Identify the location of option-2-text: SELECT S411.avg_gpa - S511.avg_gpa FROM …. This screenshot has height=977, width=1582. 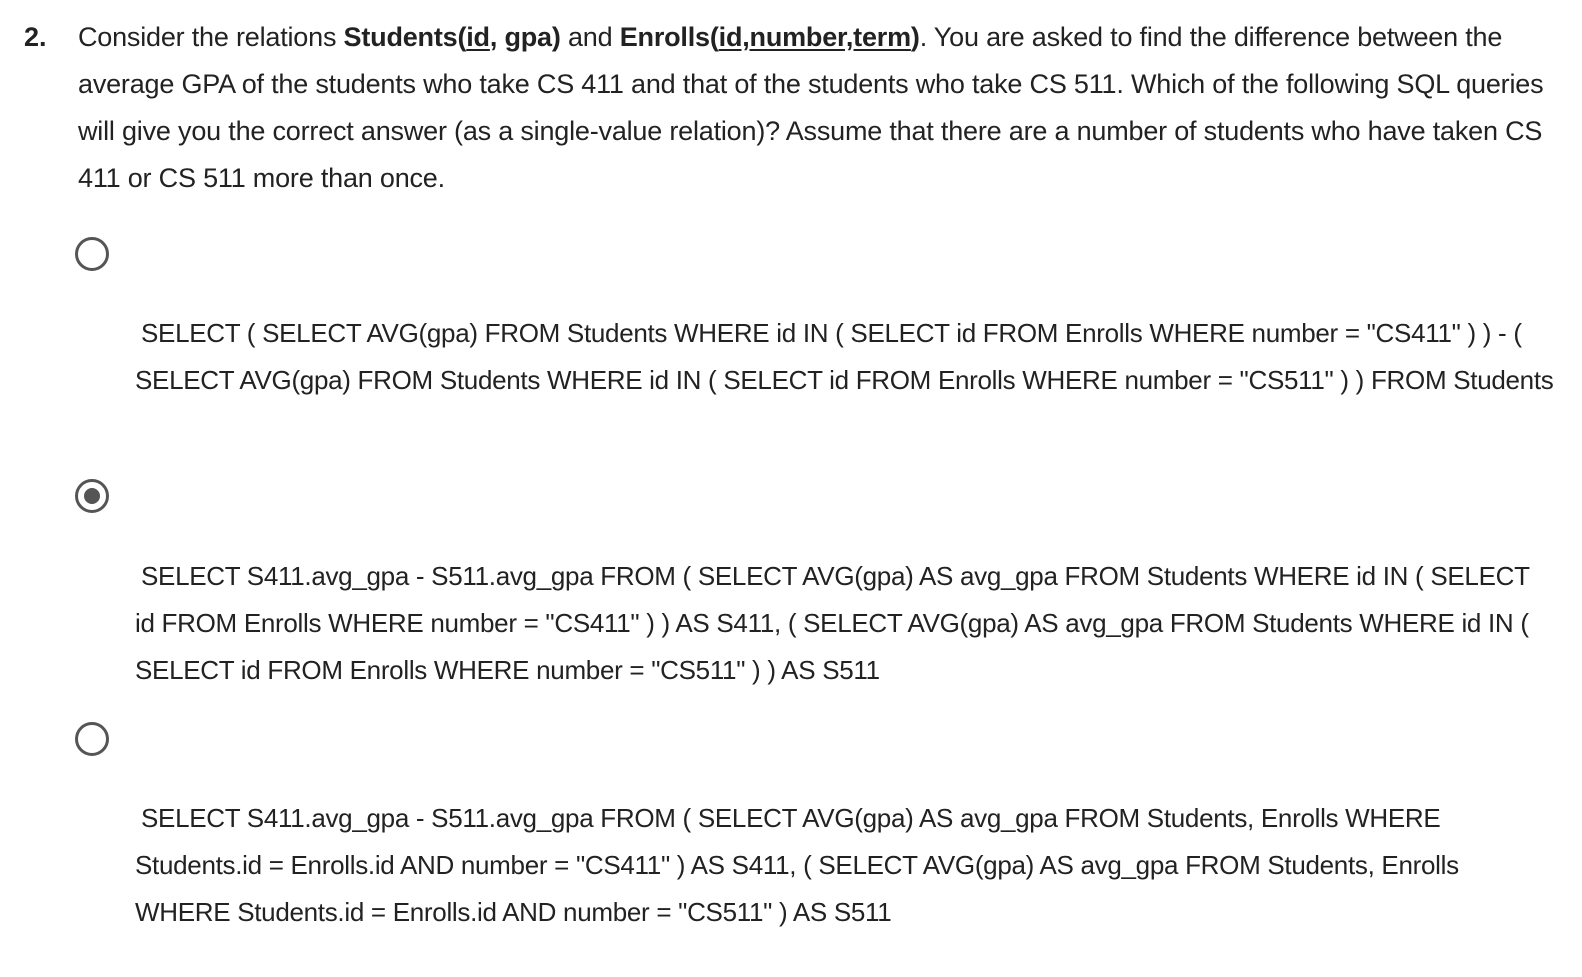
(832, 623).